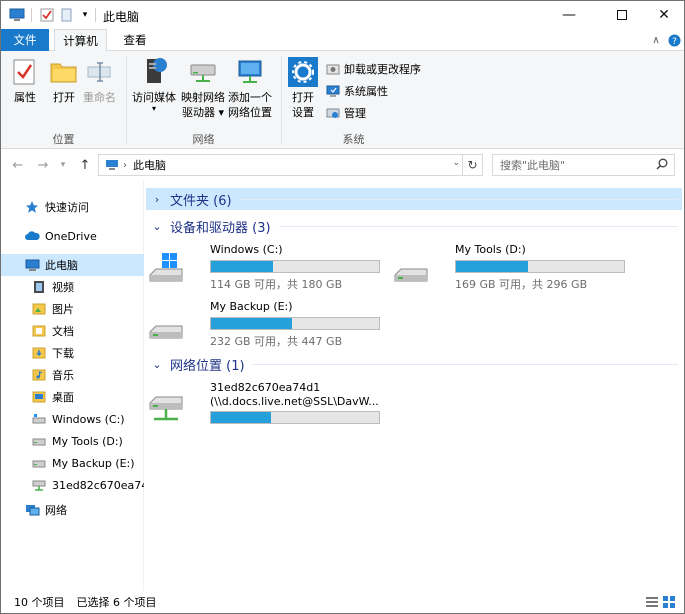 This screenshot has width=685, height=614. What do you see at coordinates (157, 199) in the screenshot?
I see `chevron-right-icon: ›` at bounding box center [157, 199].